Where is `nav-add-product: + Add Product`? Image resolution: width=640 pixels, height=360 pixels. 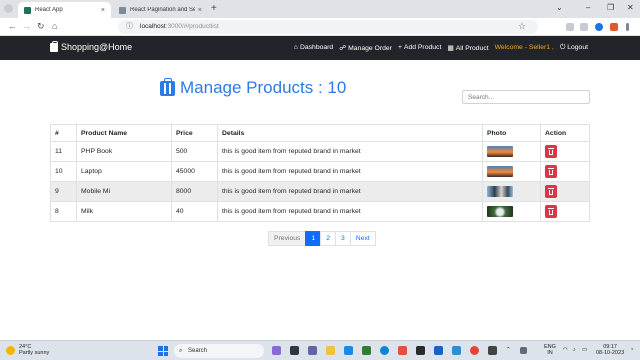
nav-add-product: + Add Product is located at coordinates (419, 48).